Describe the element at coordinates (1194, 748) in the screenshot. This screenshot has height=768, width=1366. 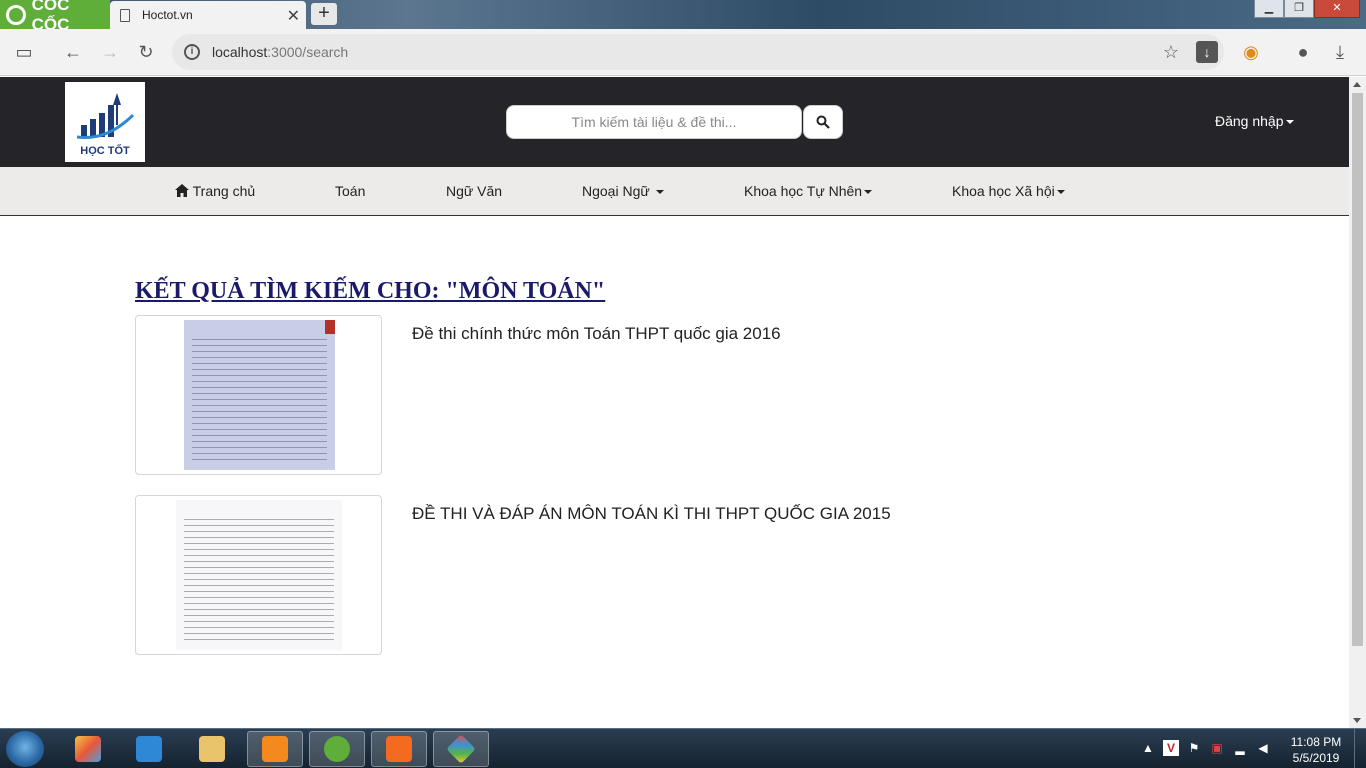
I see `action-center-icon: ⚑` at that location.